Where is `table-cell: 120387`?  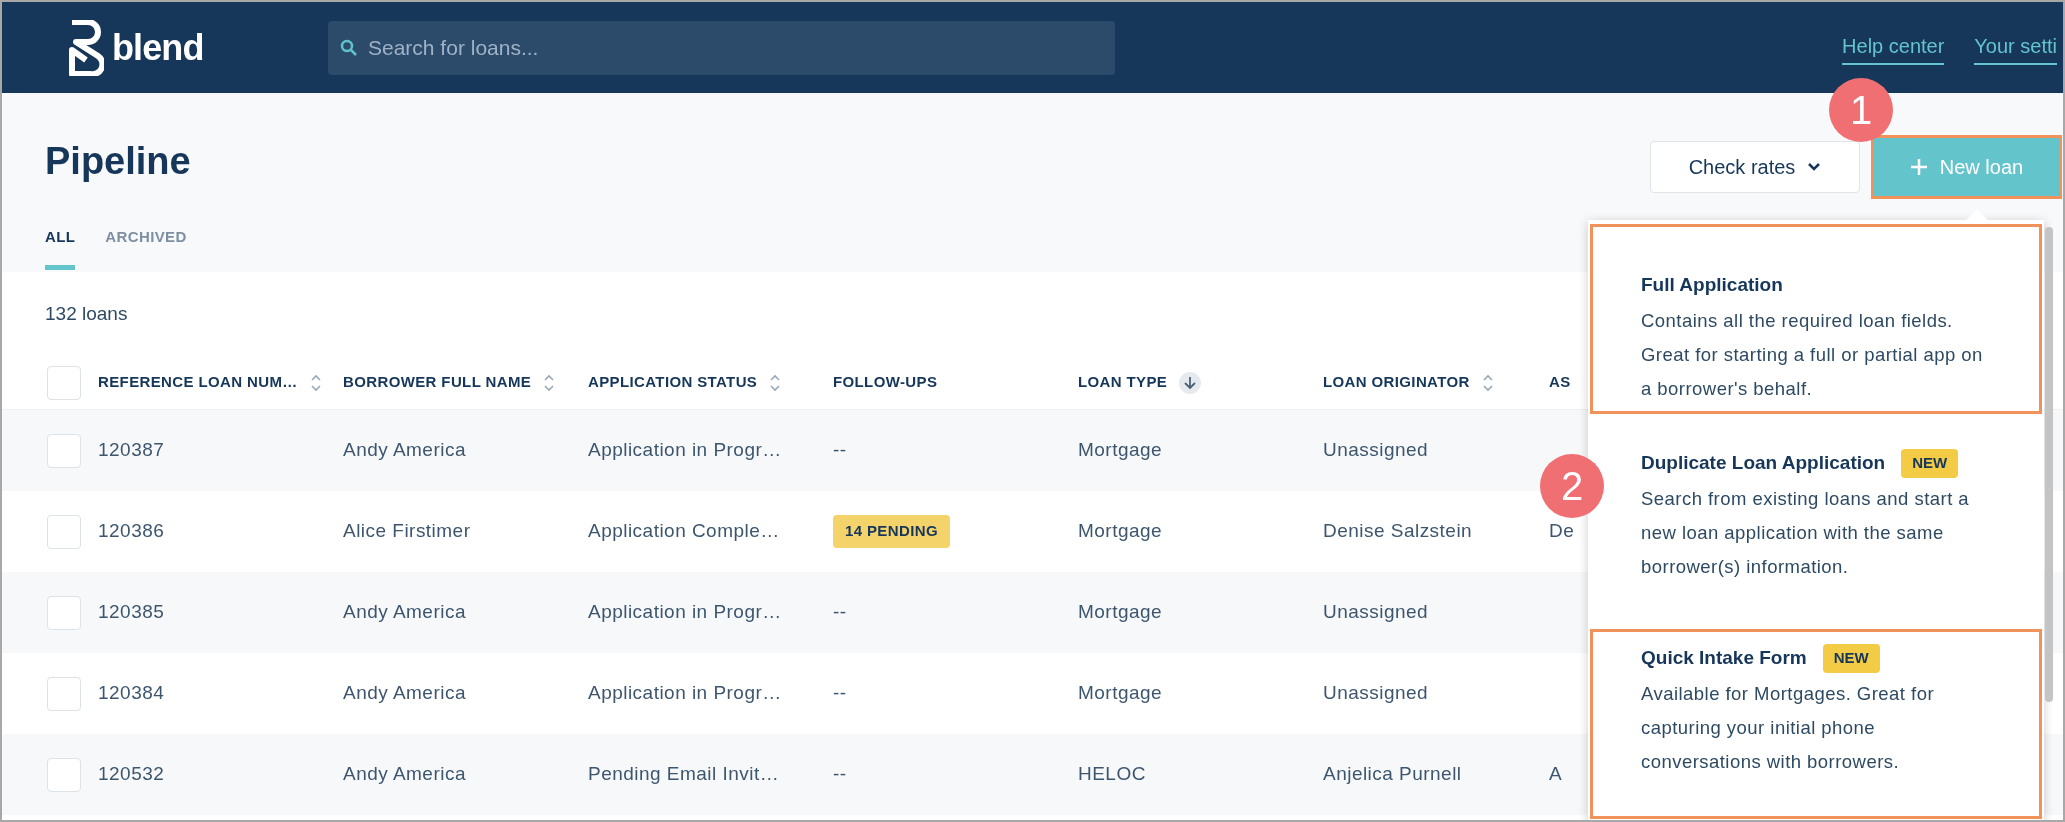 table-cell: 120387 is located at coordinates (131, 450).